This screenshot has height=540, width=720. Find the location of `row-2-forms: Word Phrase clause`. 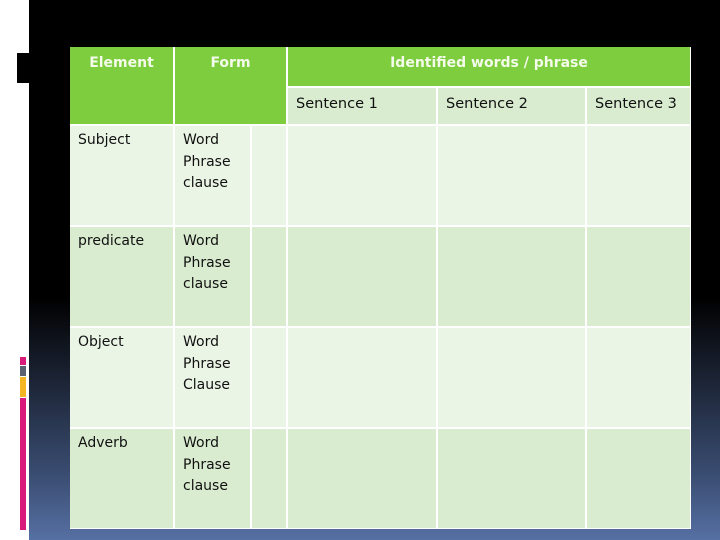

row-2-forms: Word Phrase clause is located at coordinates (212, 276).